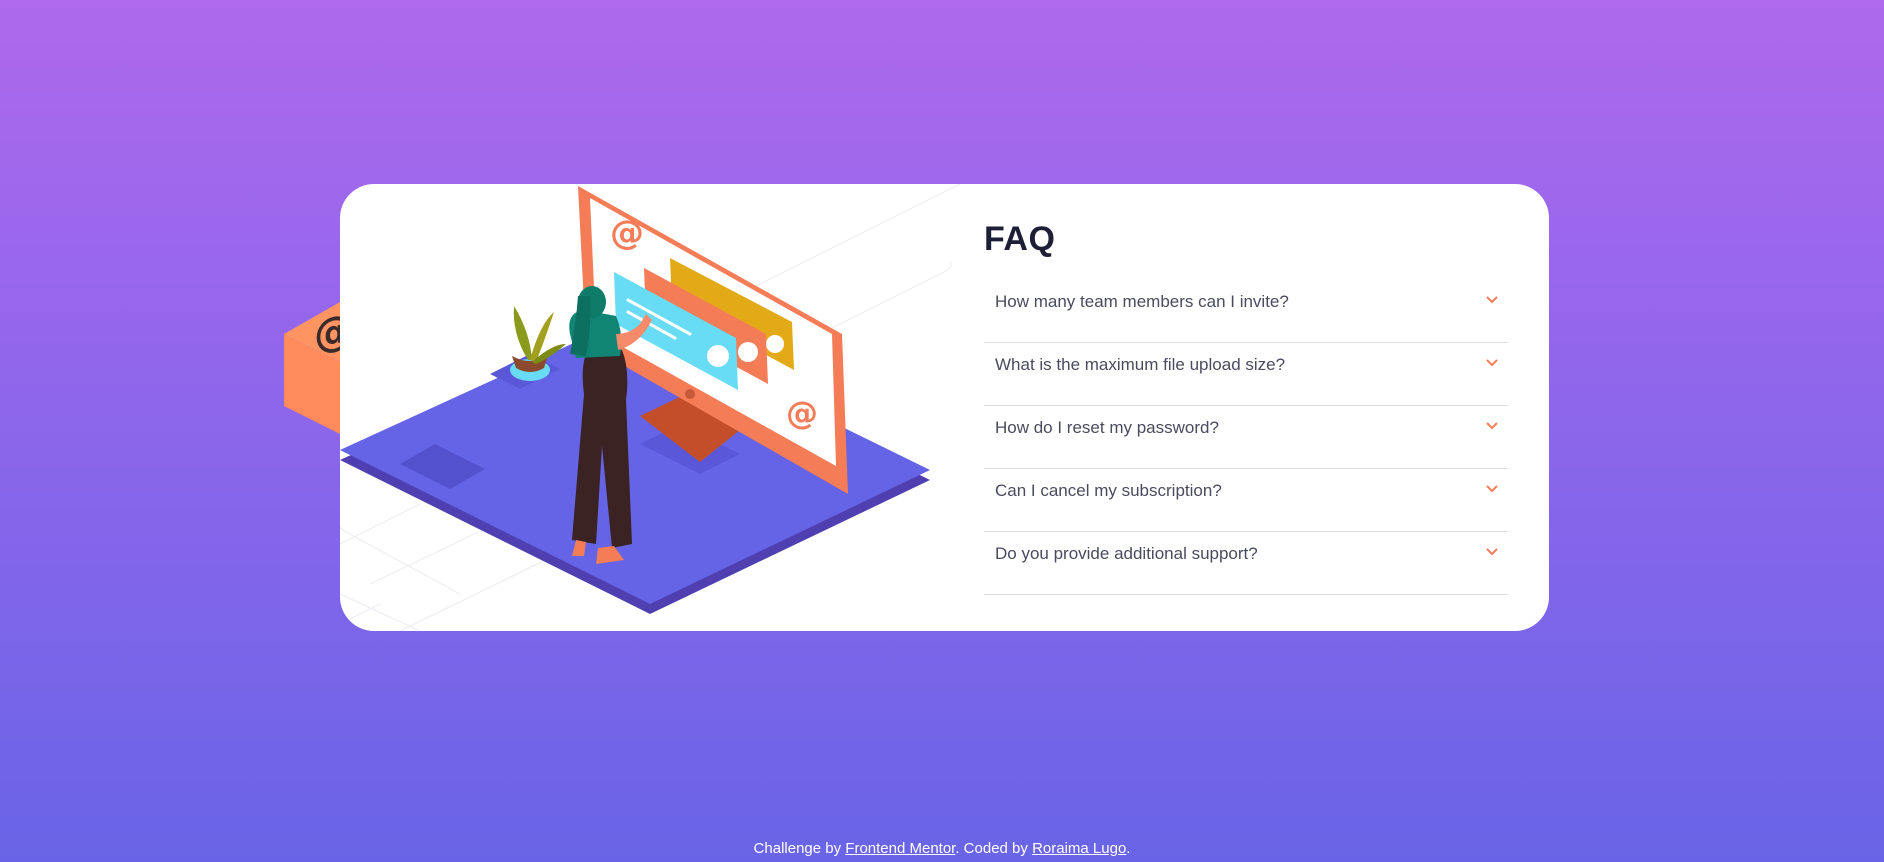 The height and width of the screenshot is (862, 1884). I want to click on faq-item: Can I cancel my subscription?, so click(1246, 501).